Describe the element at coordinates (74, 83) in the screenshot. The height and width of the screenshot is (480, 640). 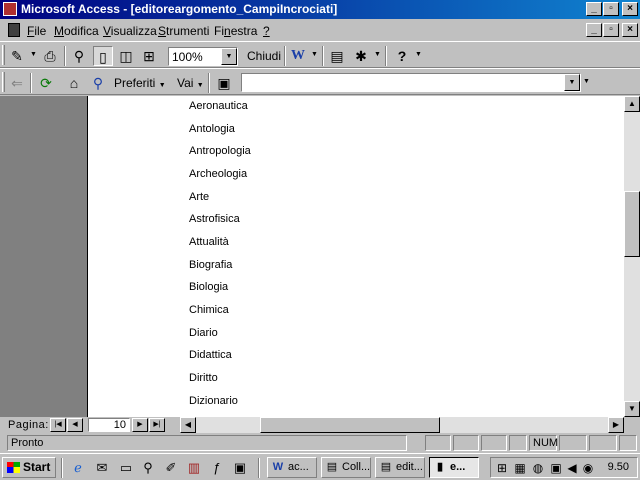
I see `home-icon: ⌂` at that location.